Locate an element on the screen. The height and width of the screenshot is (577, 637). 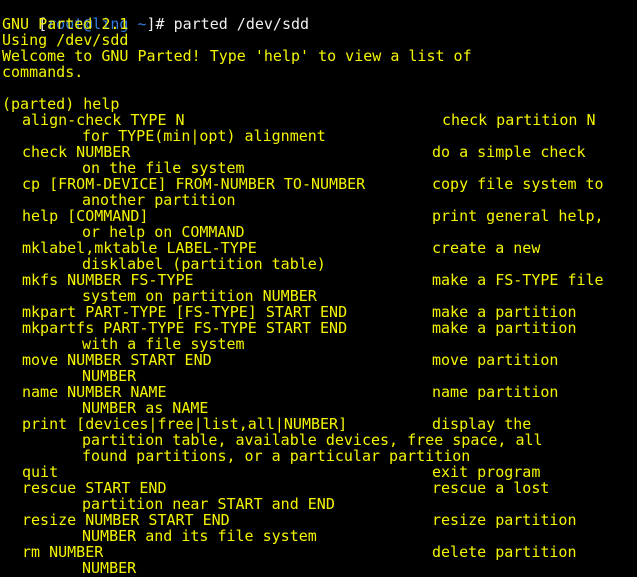
shell-prompt-line: [root@ling ~]# parted /dev/sdd is located at coordinates (155, 16).